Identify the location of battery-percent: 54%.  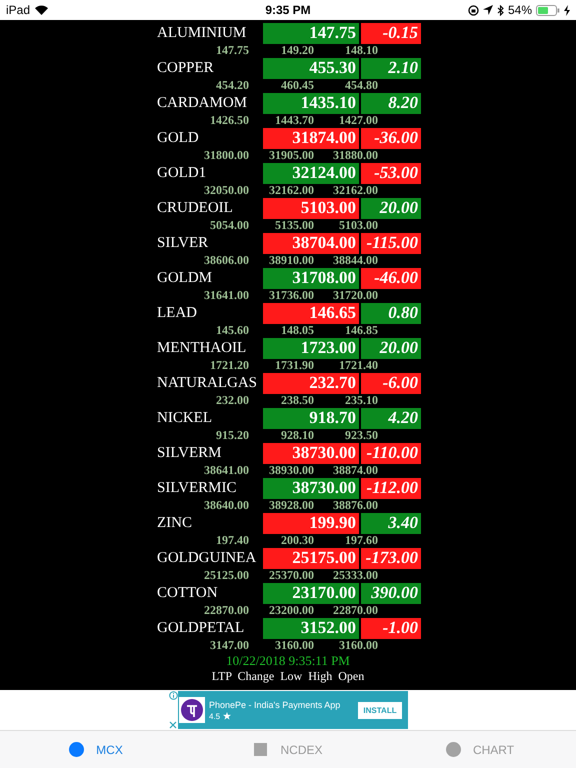
(520, 10).